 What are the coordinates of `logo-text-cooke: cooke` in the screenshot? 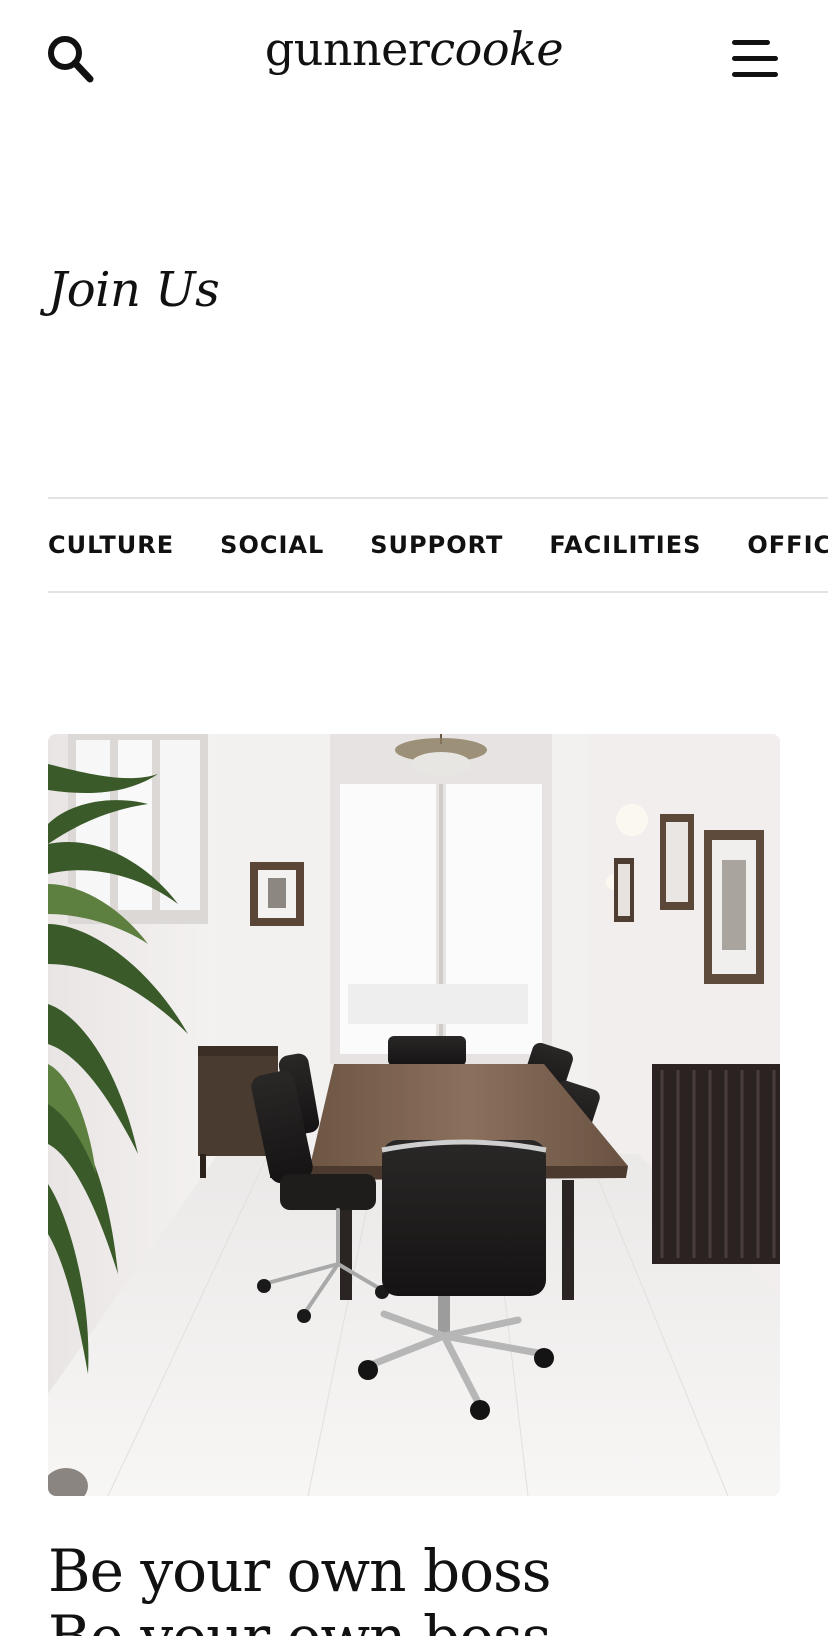 It's located at (496, 49).